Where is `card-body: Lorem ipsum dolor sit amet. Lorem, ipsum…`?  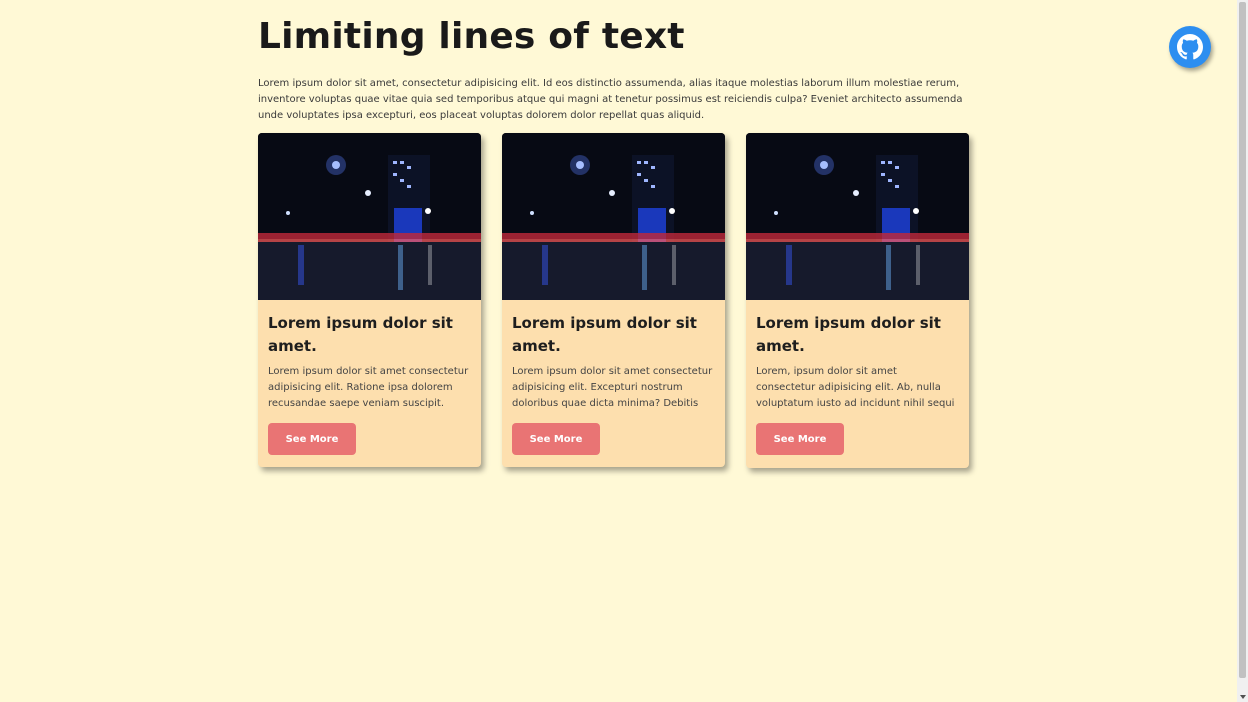
card-body: Lorem ipsum dolor sit amet. Lorem, ipsum… is located at coordinates (857, 377).